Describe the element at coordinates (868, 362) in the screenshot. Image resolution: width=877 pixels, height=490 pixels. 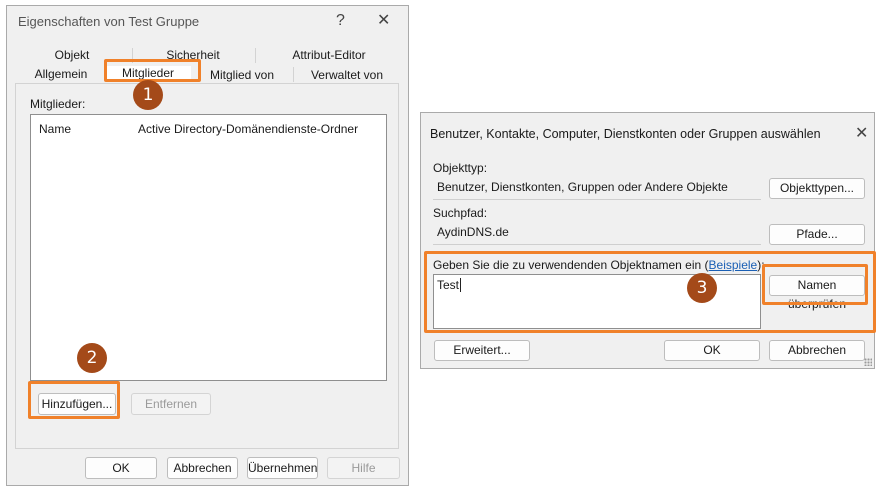
I see `resize-grip-icon` at that location.